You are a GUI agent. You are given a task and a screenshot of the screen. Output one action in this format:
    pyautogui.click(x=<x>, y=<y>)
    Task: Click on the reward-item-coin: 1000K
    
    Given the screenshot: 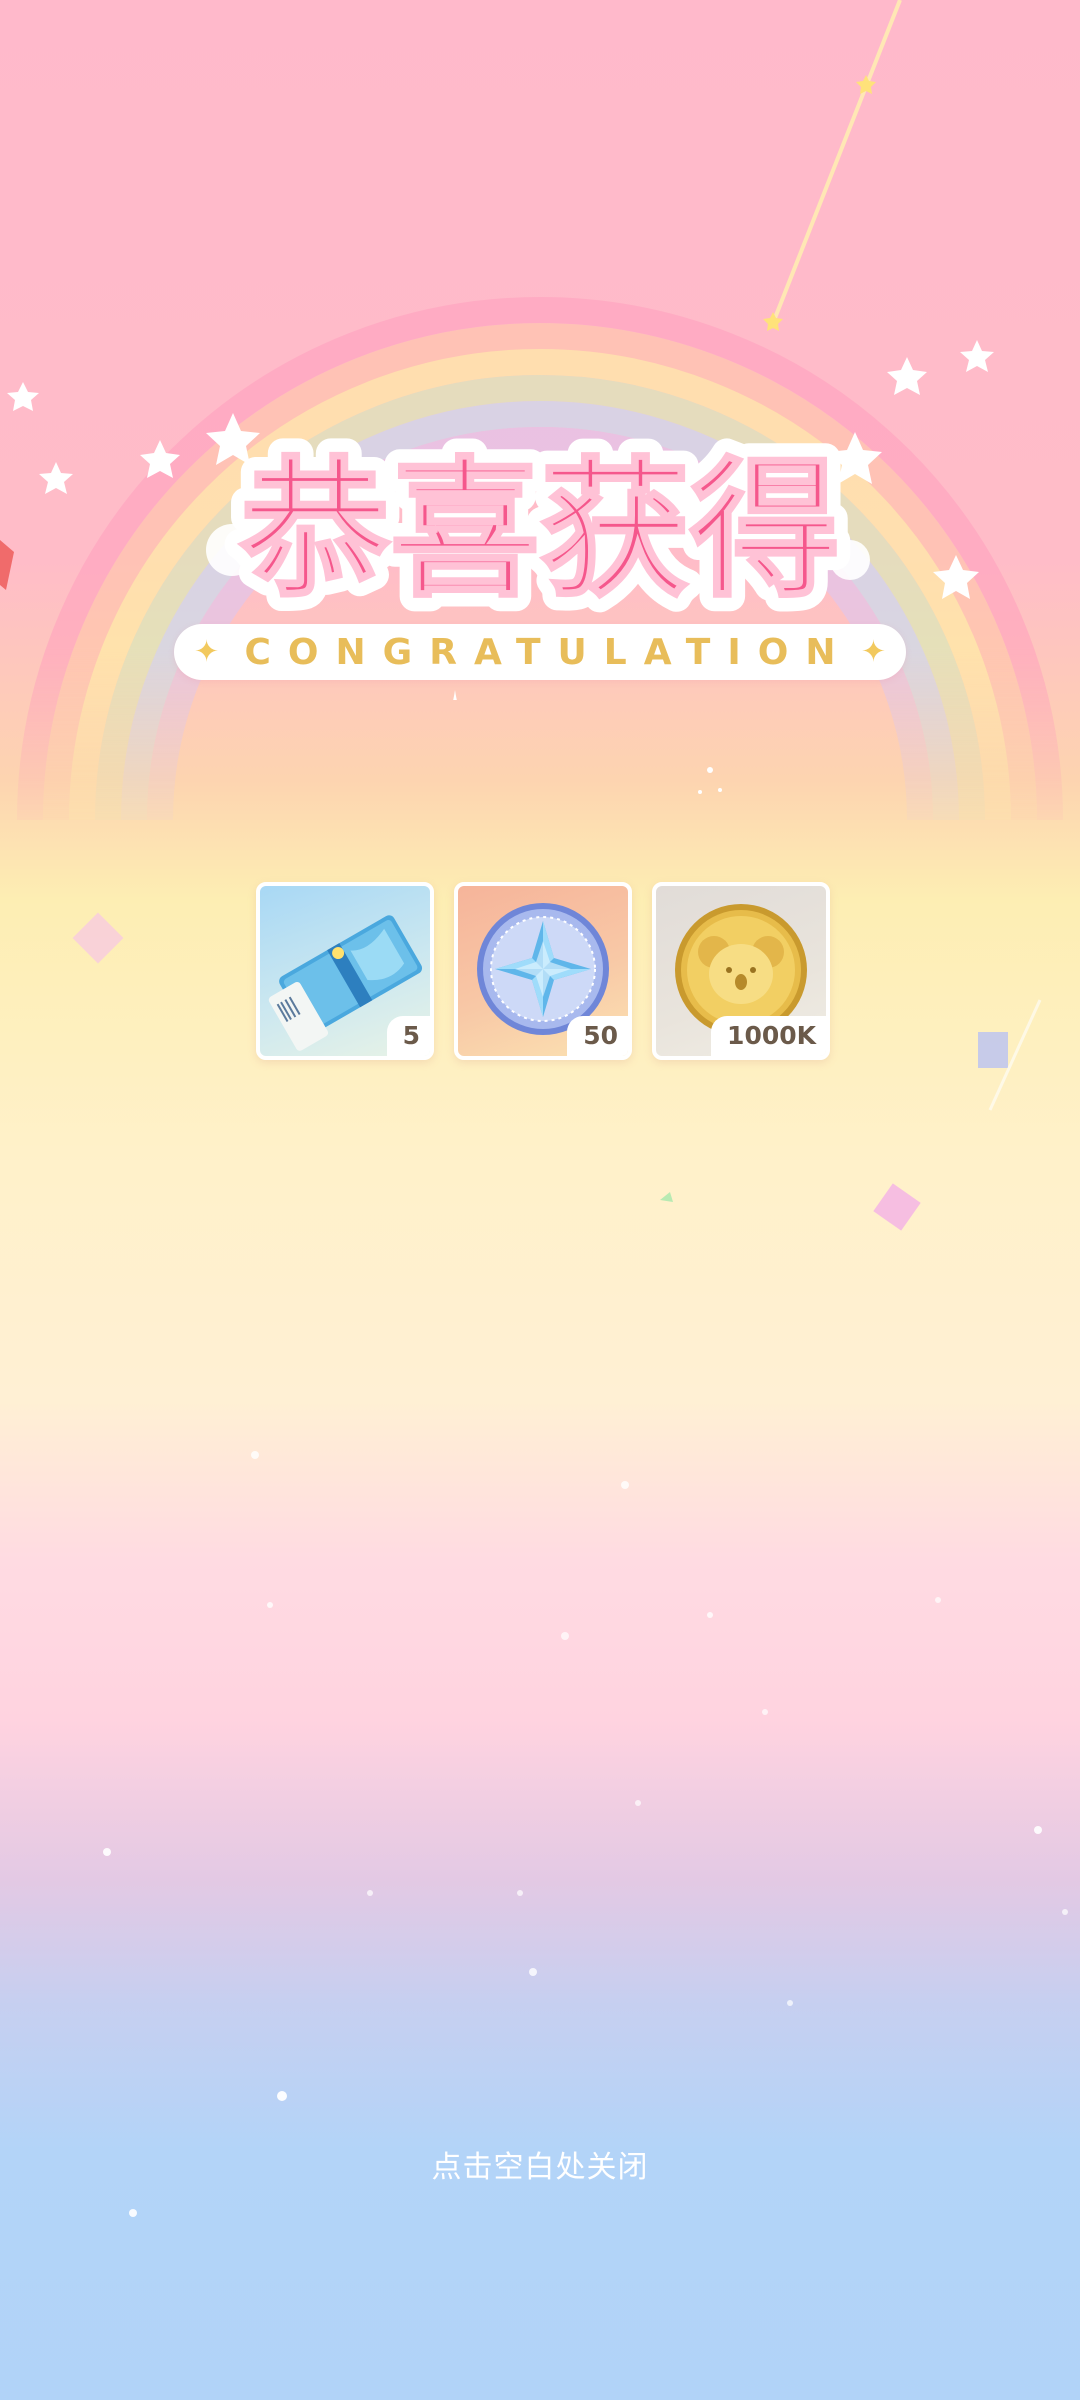 What is the action you would take?
    pyautogui.click(x=741, y=971)
    